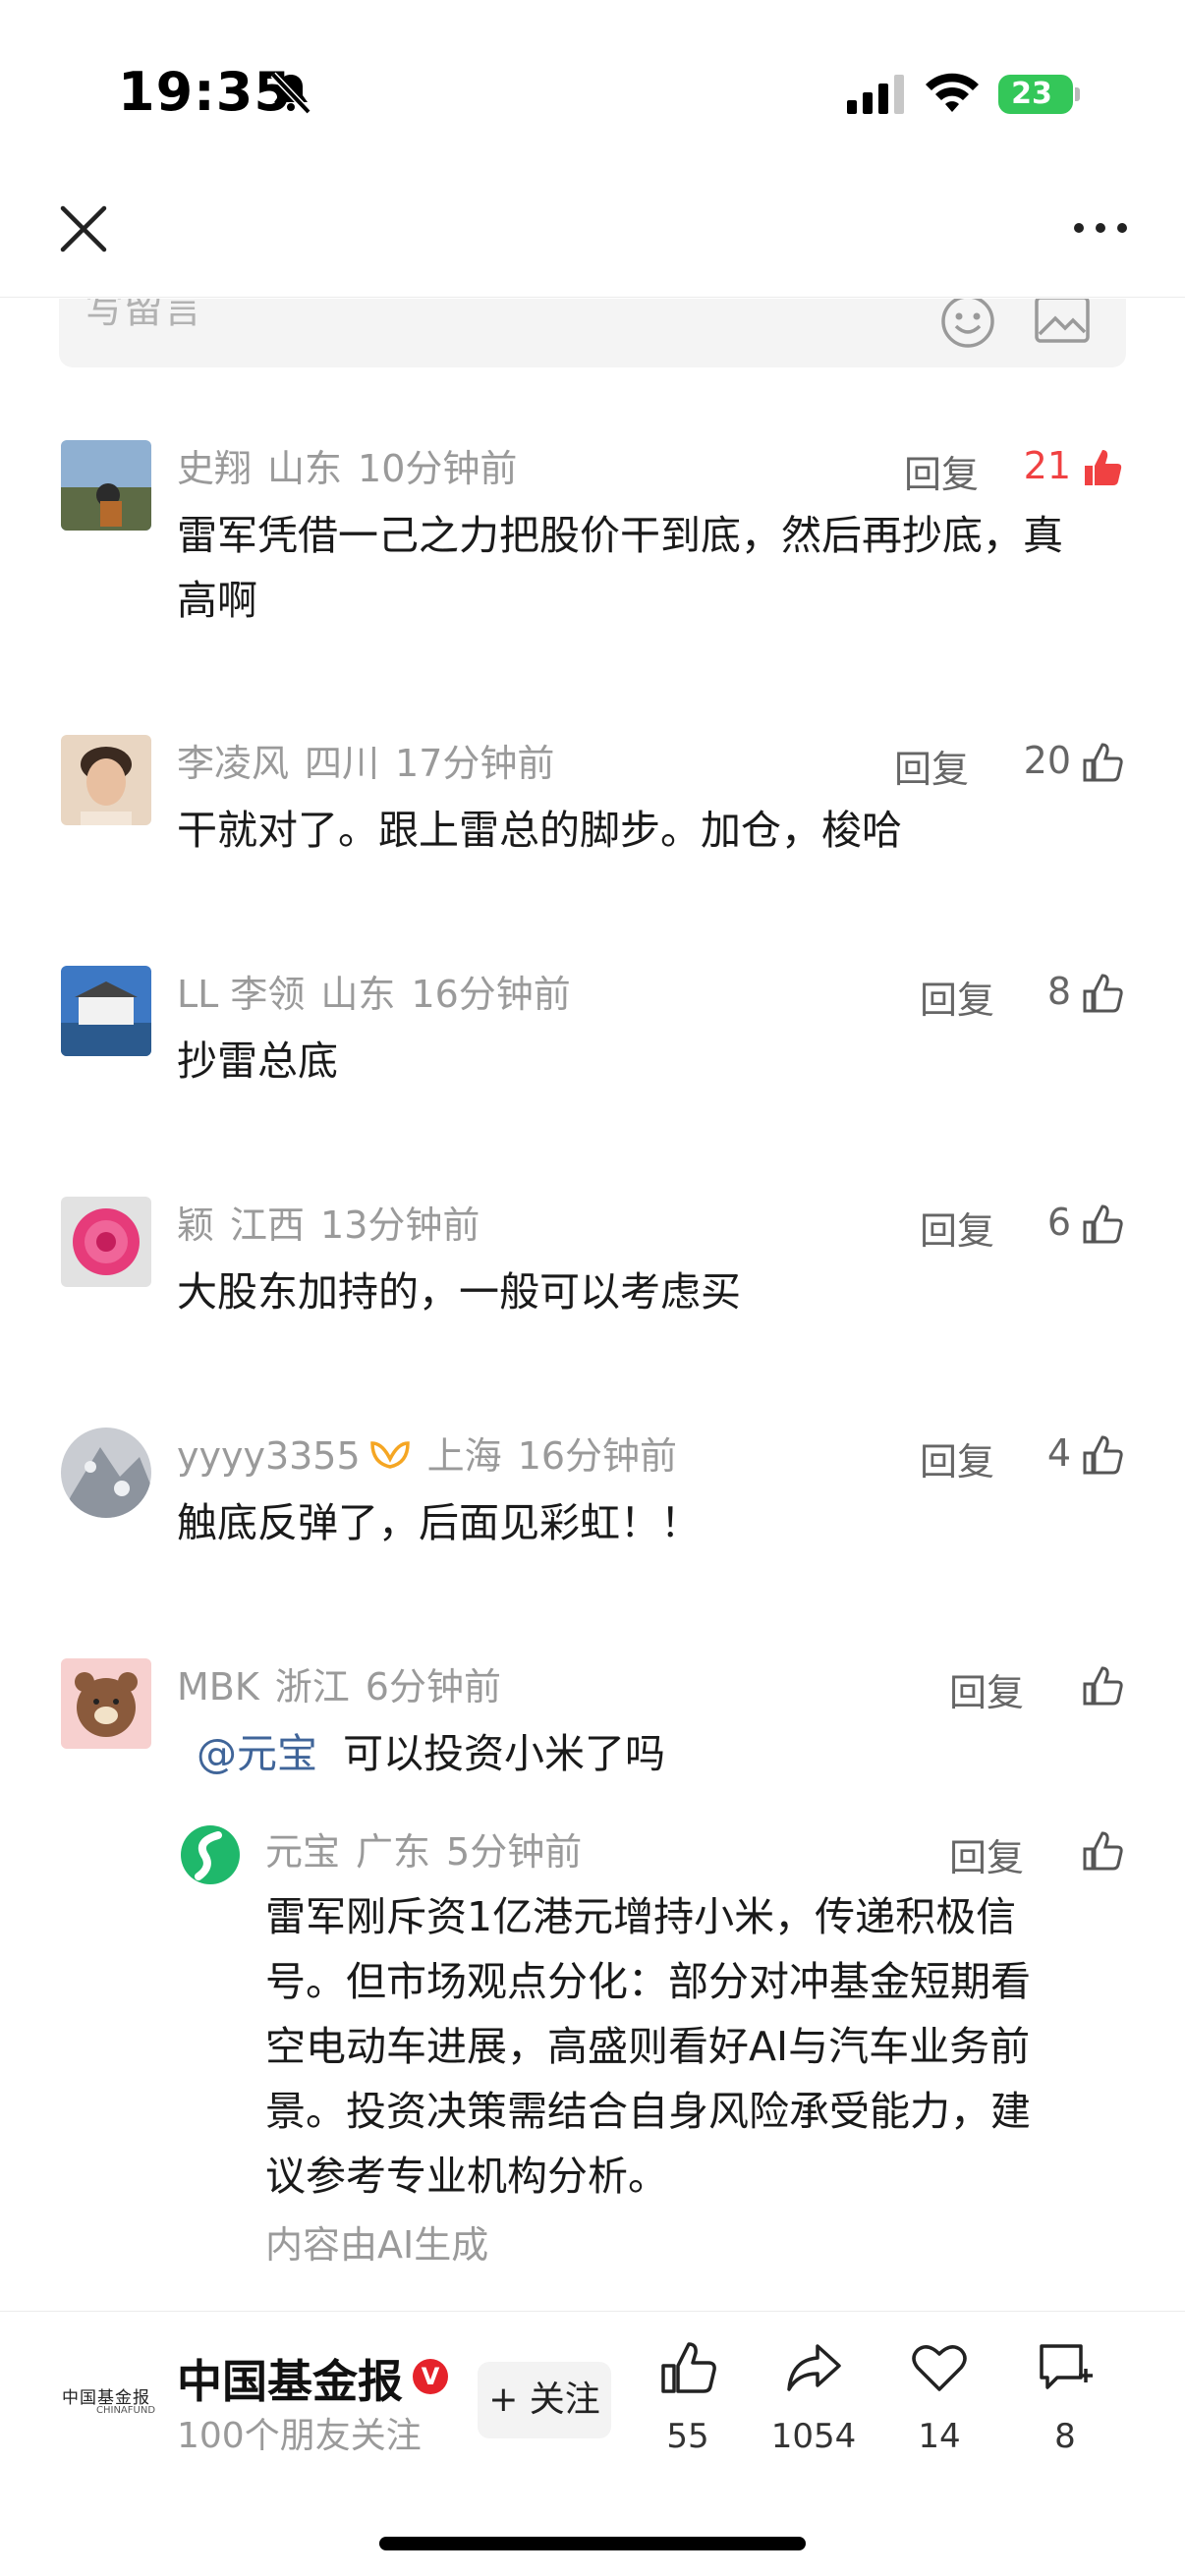  I want to click on comment-author: 颖, so click(196, 1225).